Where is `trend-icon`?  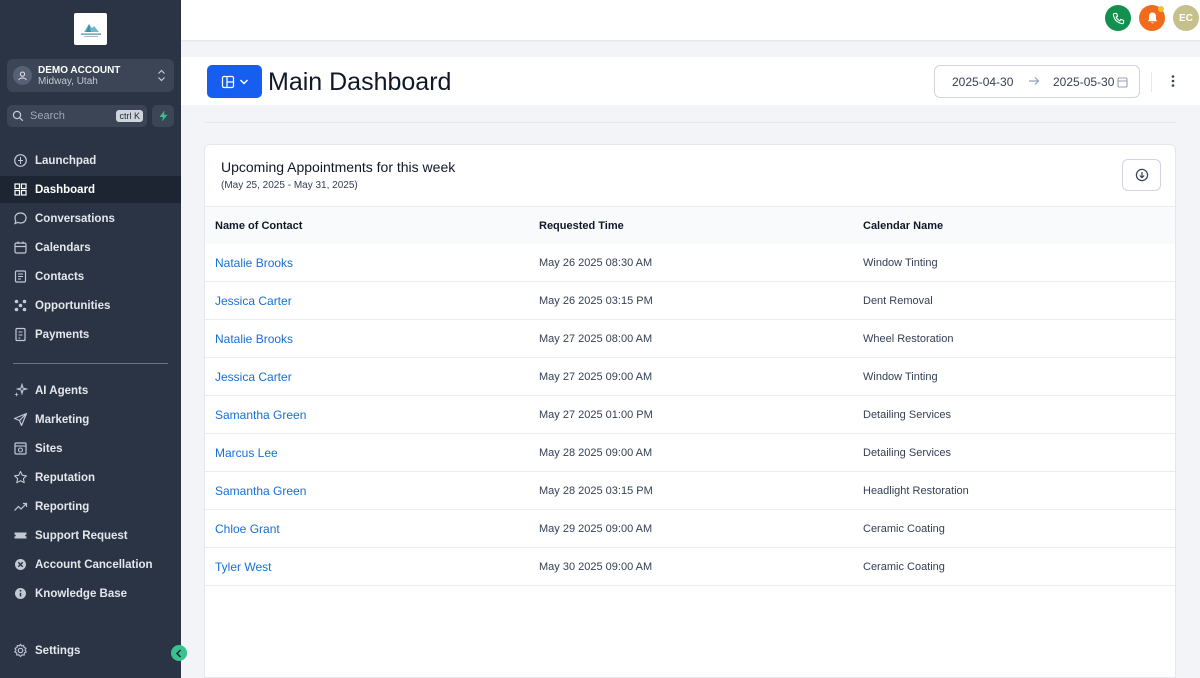
trend-icon is located at coordinates (20, 506).